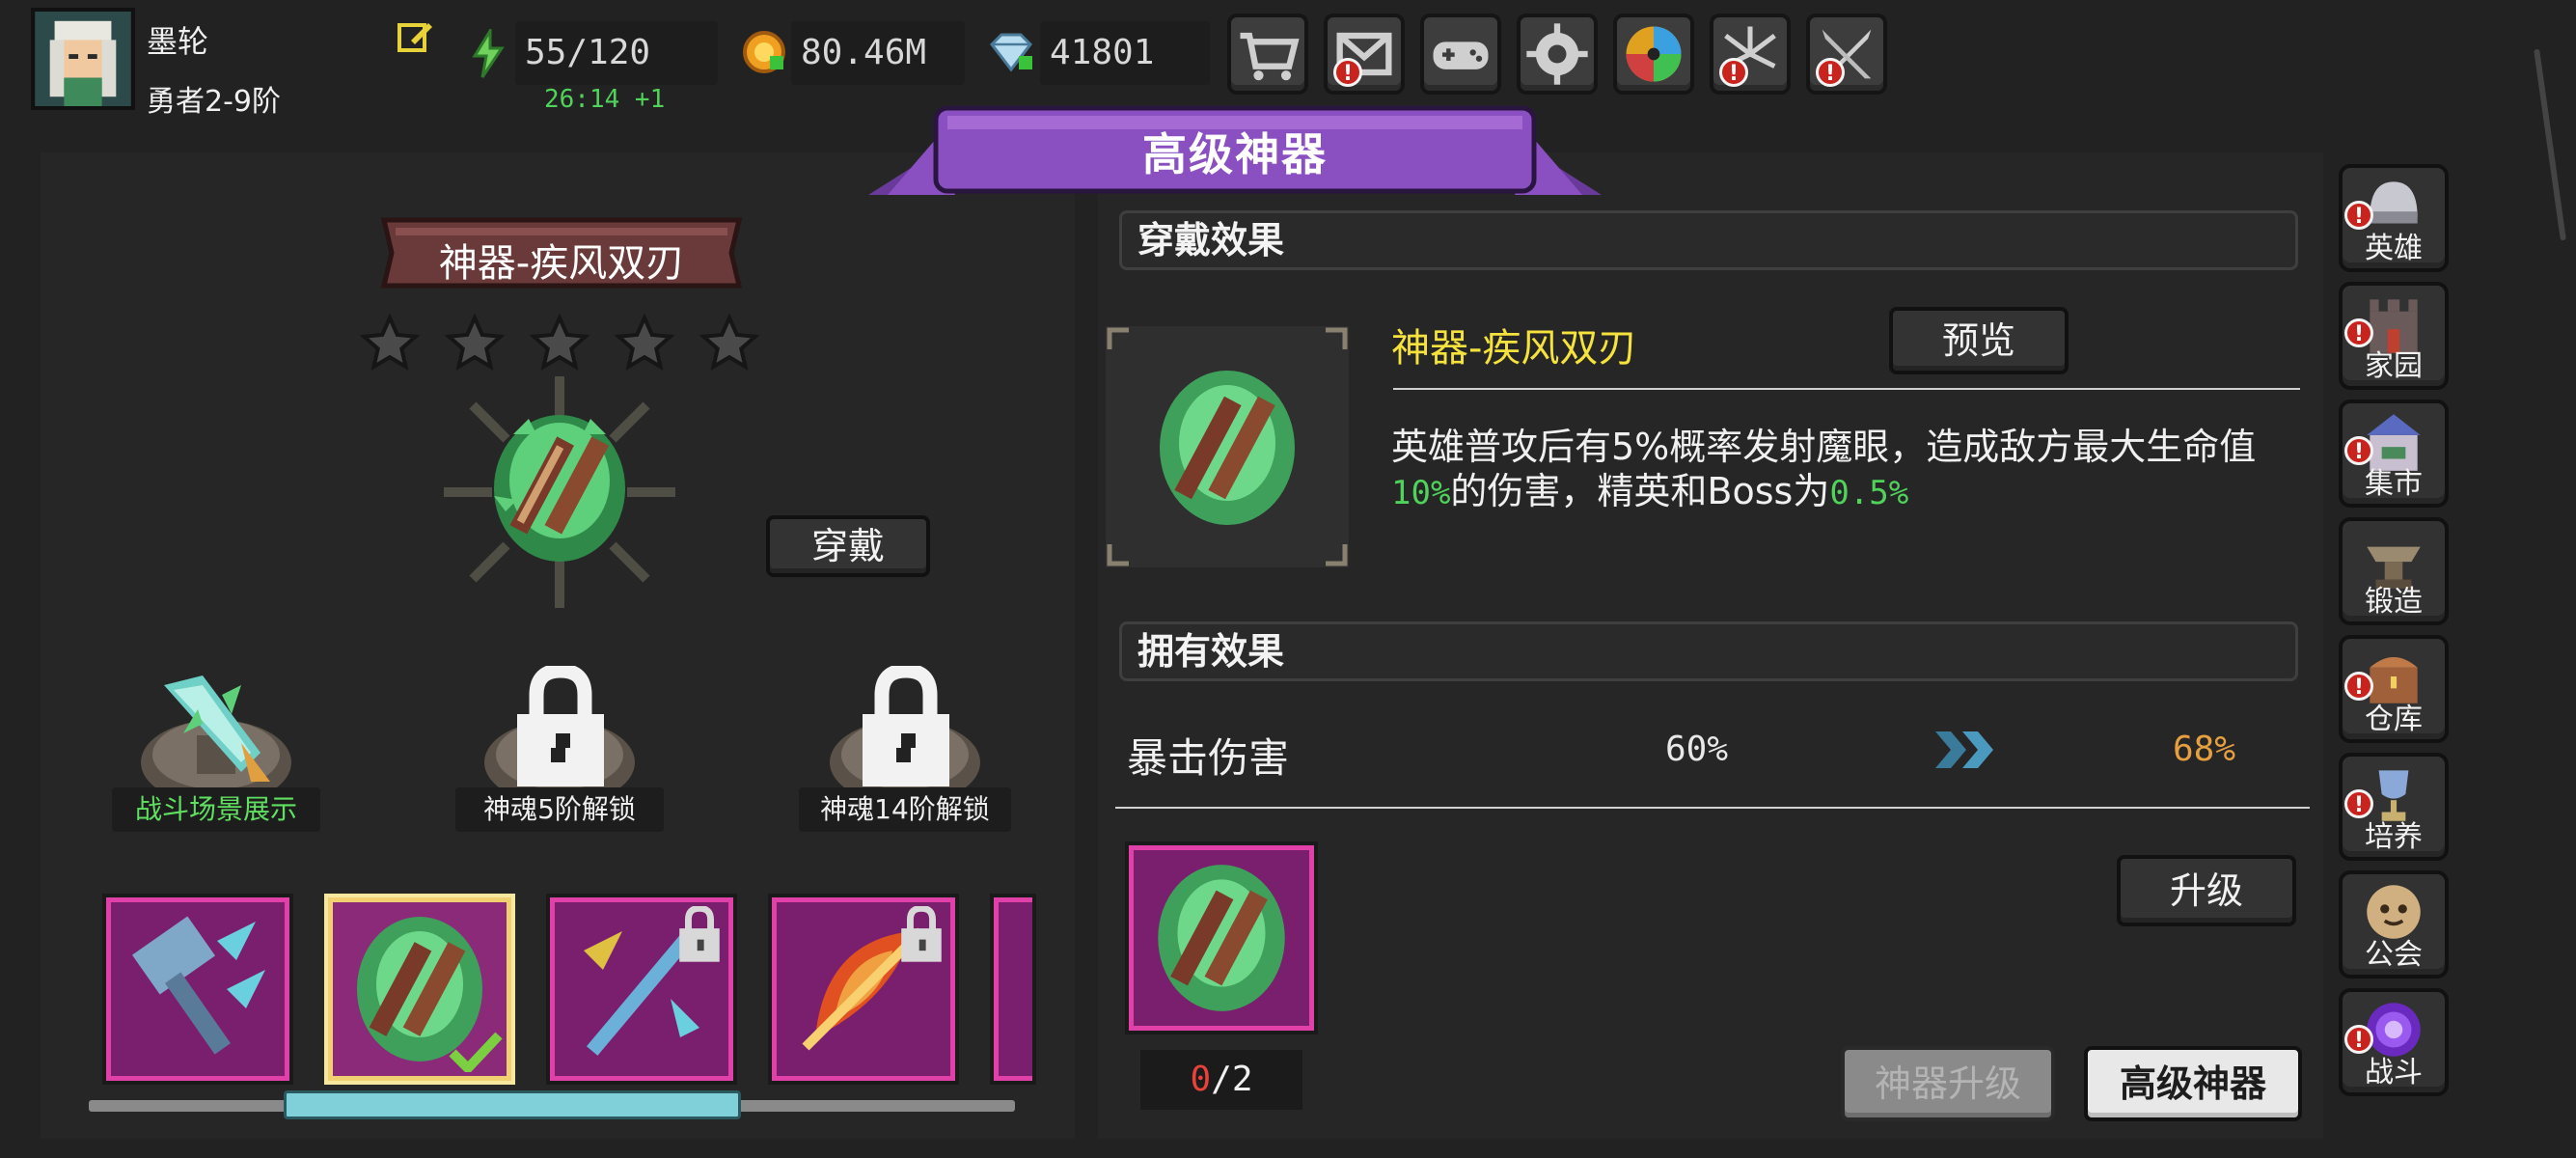 The width and height of the screenshot is (2576, 1158). Describe the element at coordinates (1830, 72) in the screenshot. I see `battle-alert-icon: !` at that location.